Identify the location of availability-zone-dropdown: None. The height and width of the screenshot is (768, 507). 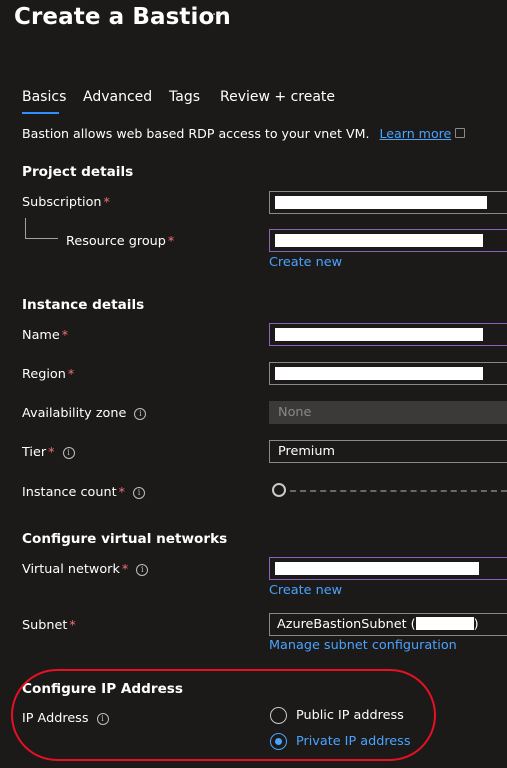
(388, 412).